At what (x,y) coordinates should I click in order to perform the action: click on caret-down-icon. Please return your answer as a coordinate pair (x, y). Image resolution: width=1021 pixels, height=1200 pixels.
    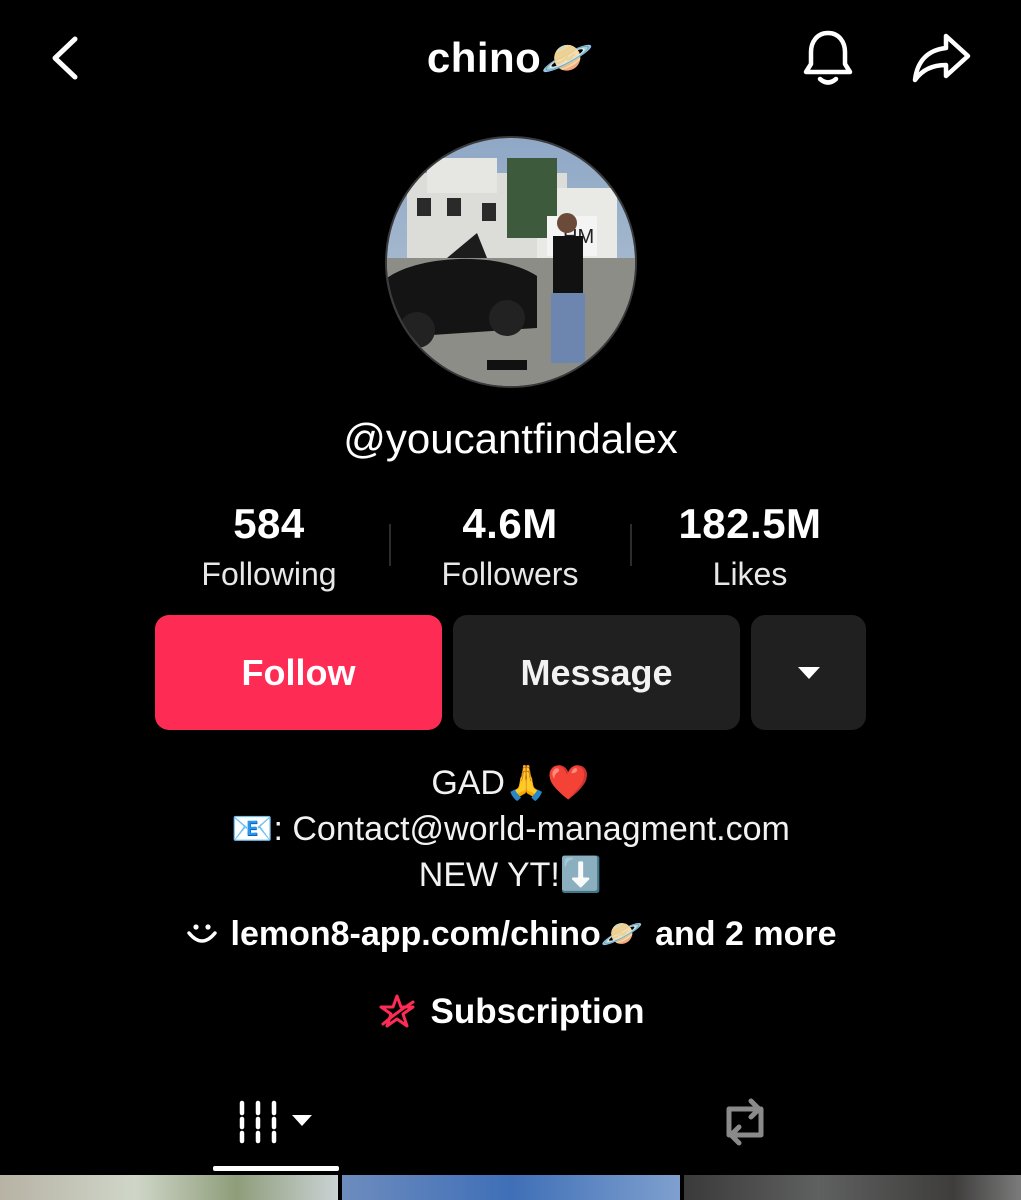
    Looking at the image, I should click on (808, 672).